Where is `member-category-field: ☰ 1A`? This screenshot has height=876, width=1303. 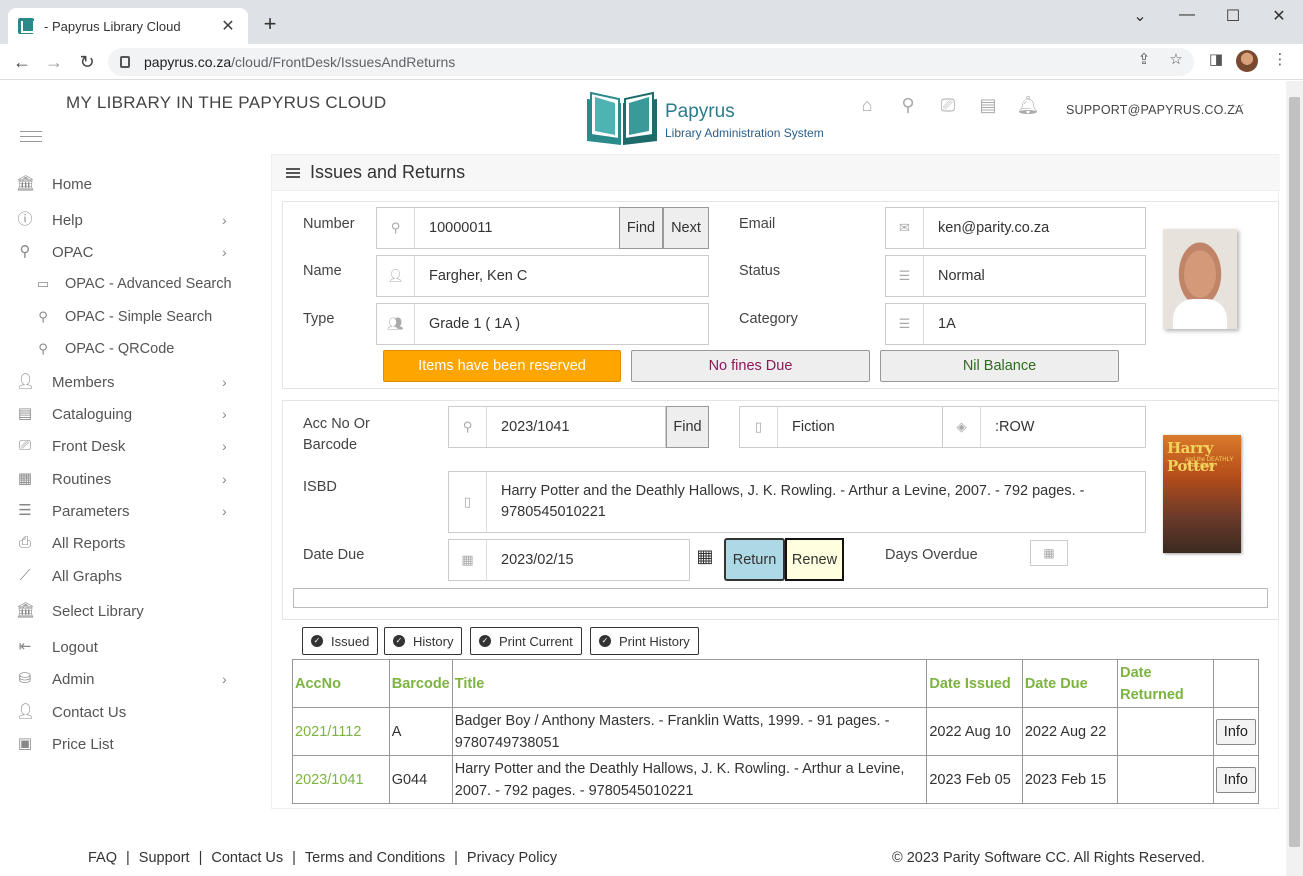 member-category-field: ☰ 1A is located at coordinates (1015, 324).